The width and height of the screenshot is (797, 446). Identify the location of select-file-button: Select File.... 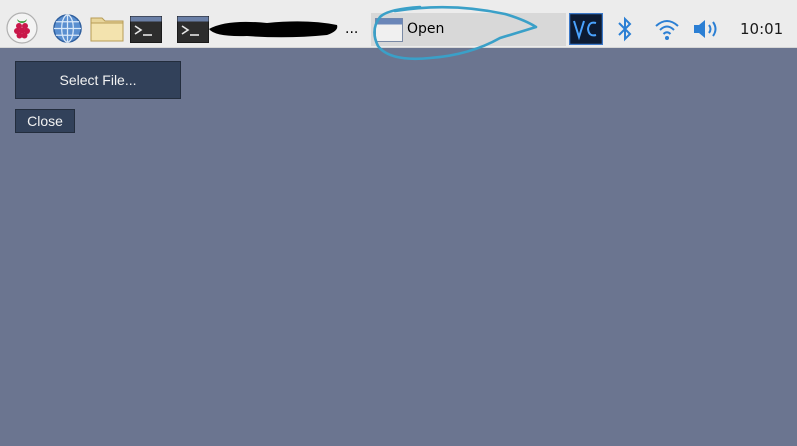
(98, 80).